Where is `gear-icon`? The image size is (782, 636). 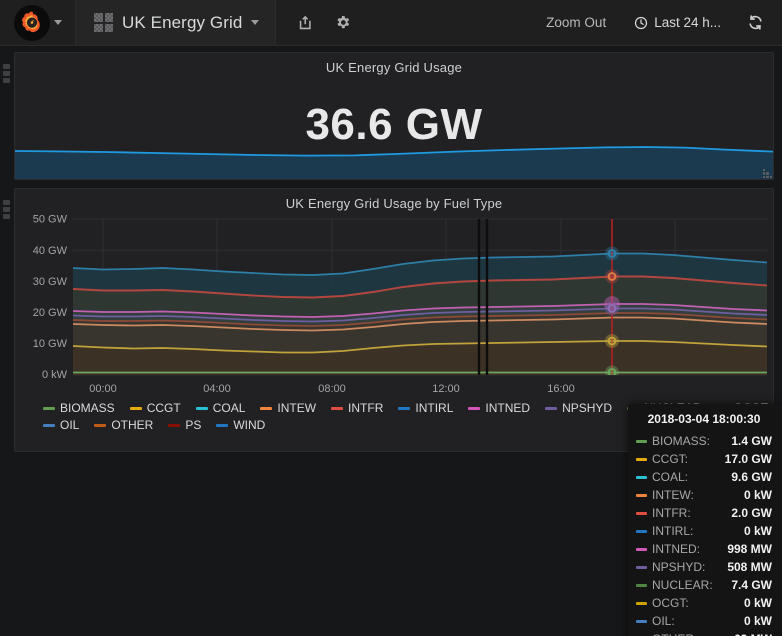
gear-icon is located at coordinates (342, 23).